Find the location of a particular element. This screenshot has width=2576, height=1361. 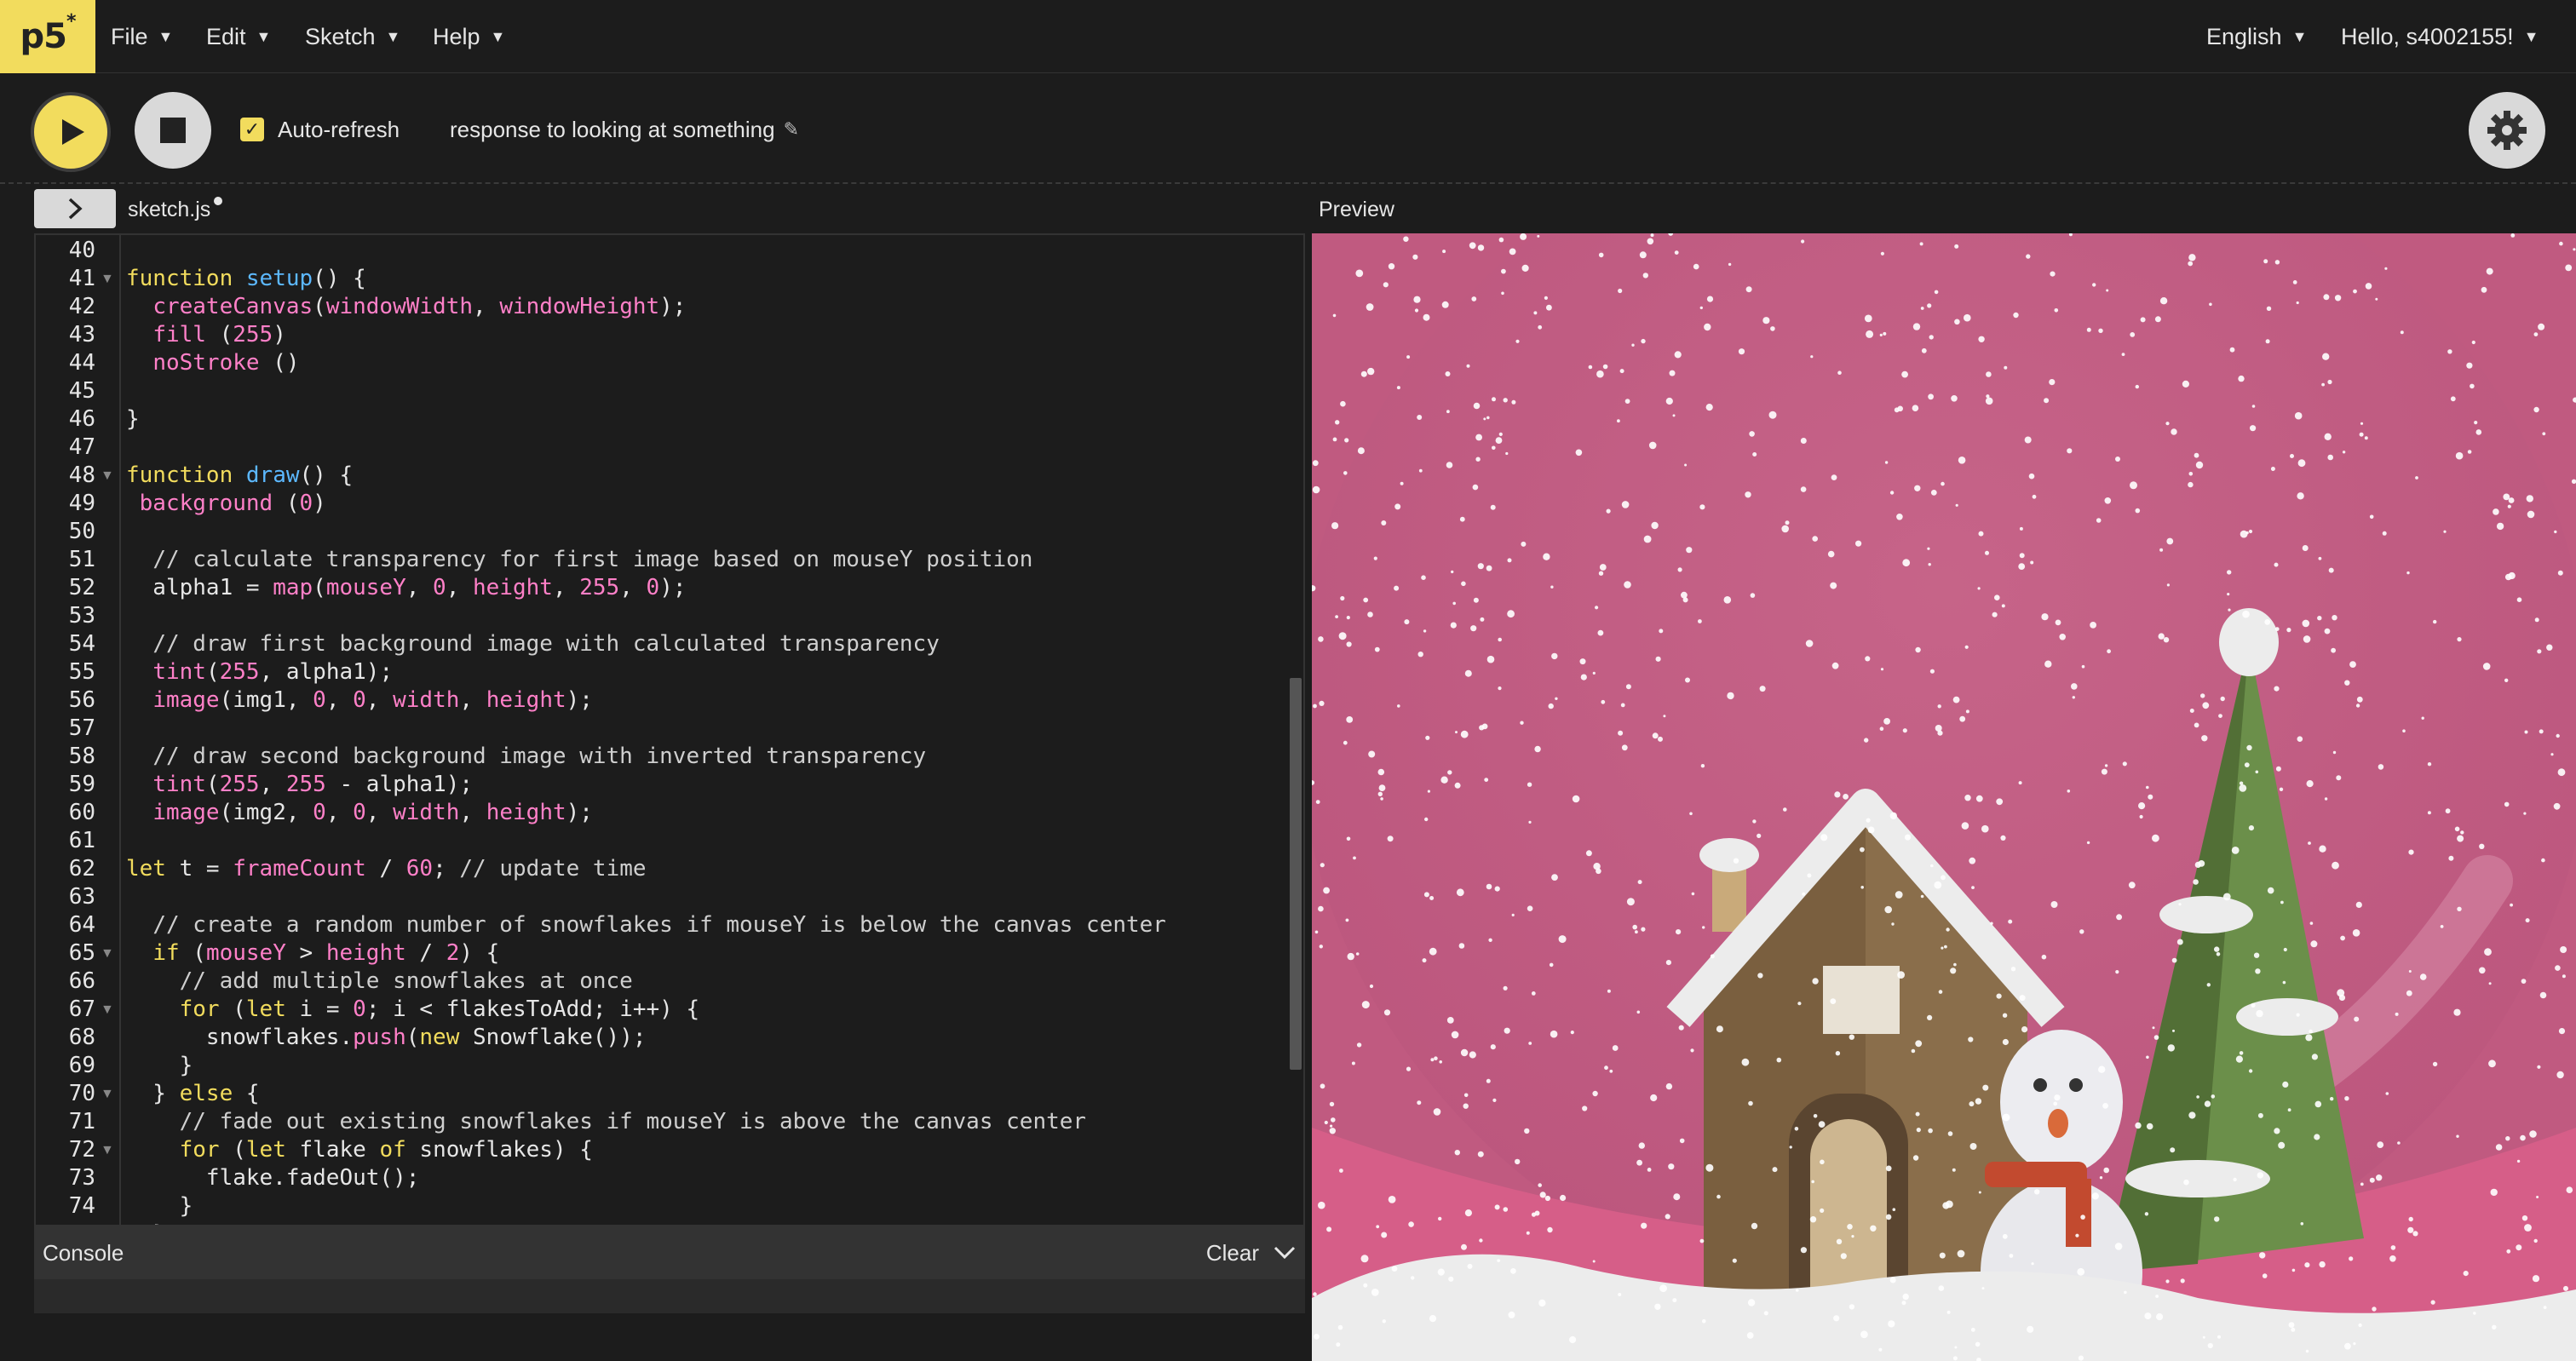

line-number: 50 is located at coordinates (81, 531).